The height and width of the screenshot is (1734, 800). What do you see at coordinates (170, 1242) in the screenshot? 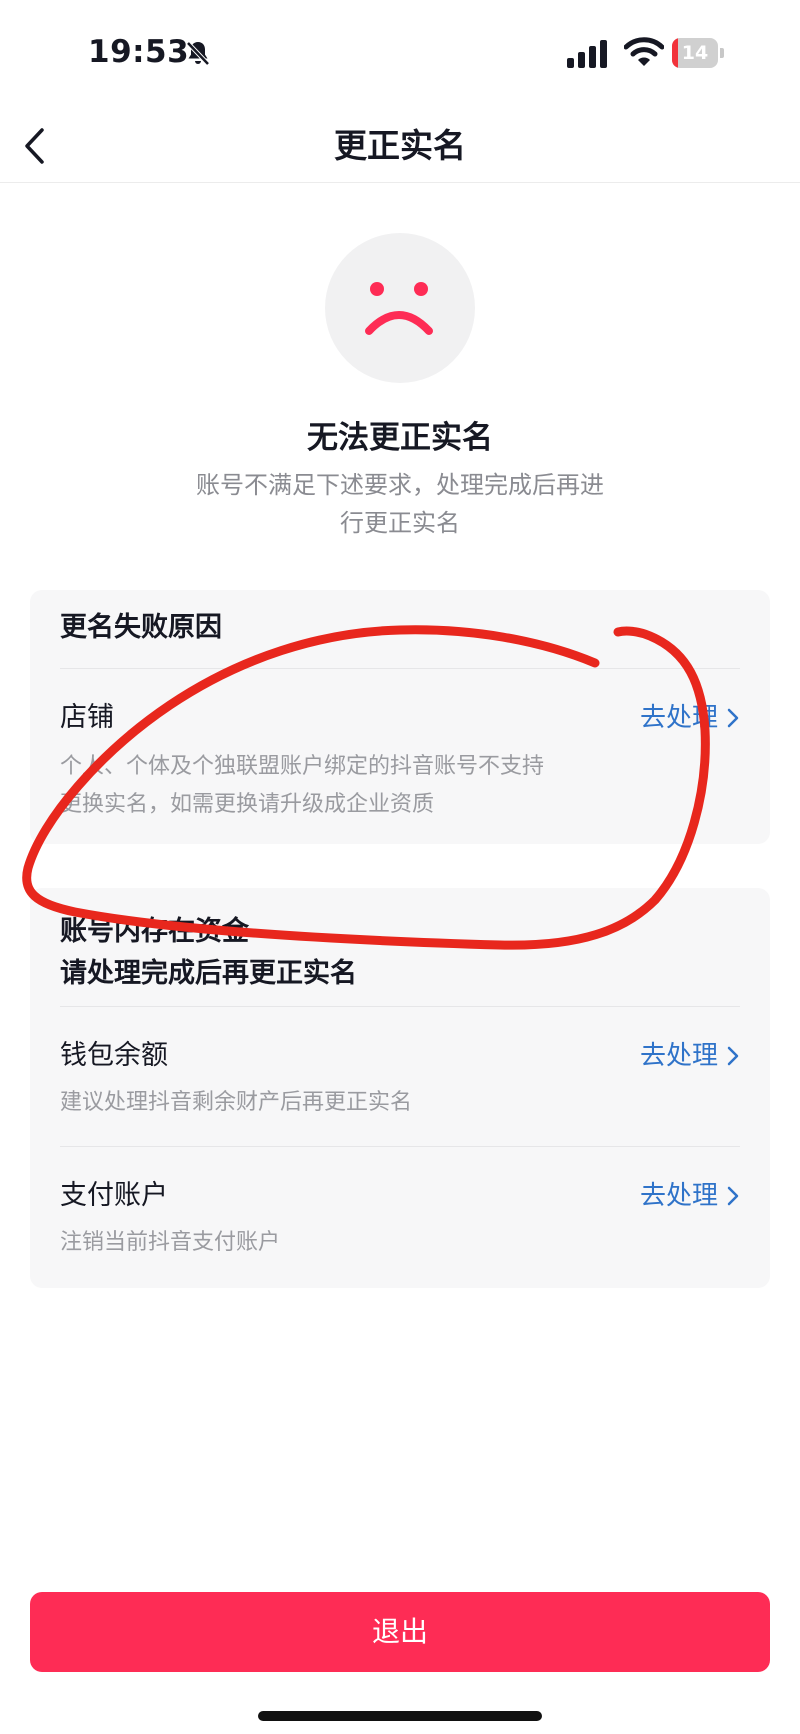
I see `payment-account-description: 注销当前抖音支付账户` at bounding box center [170, 1242].